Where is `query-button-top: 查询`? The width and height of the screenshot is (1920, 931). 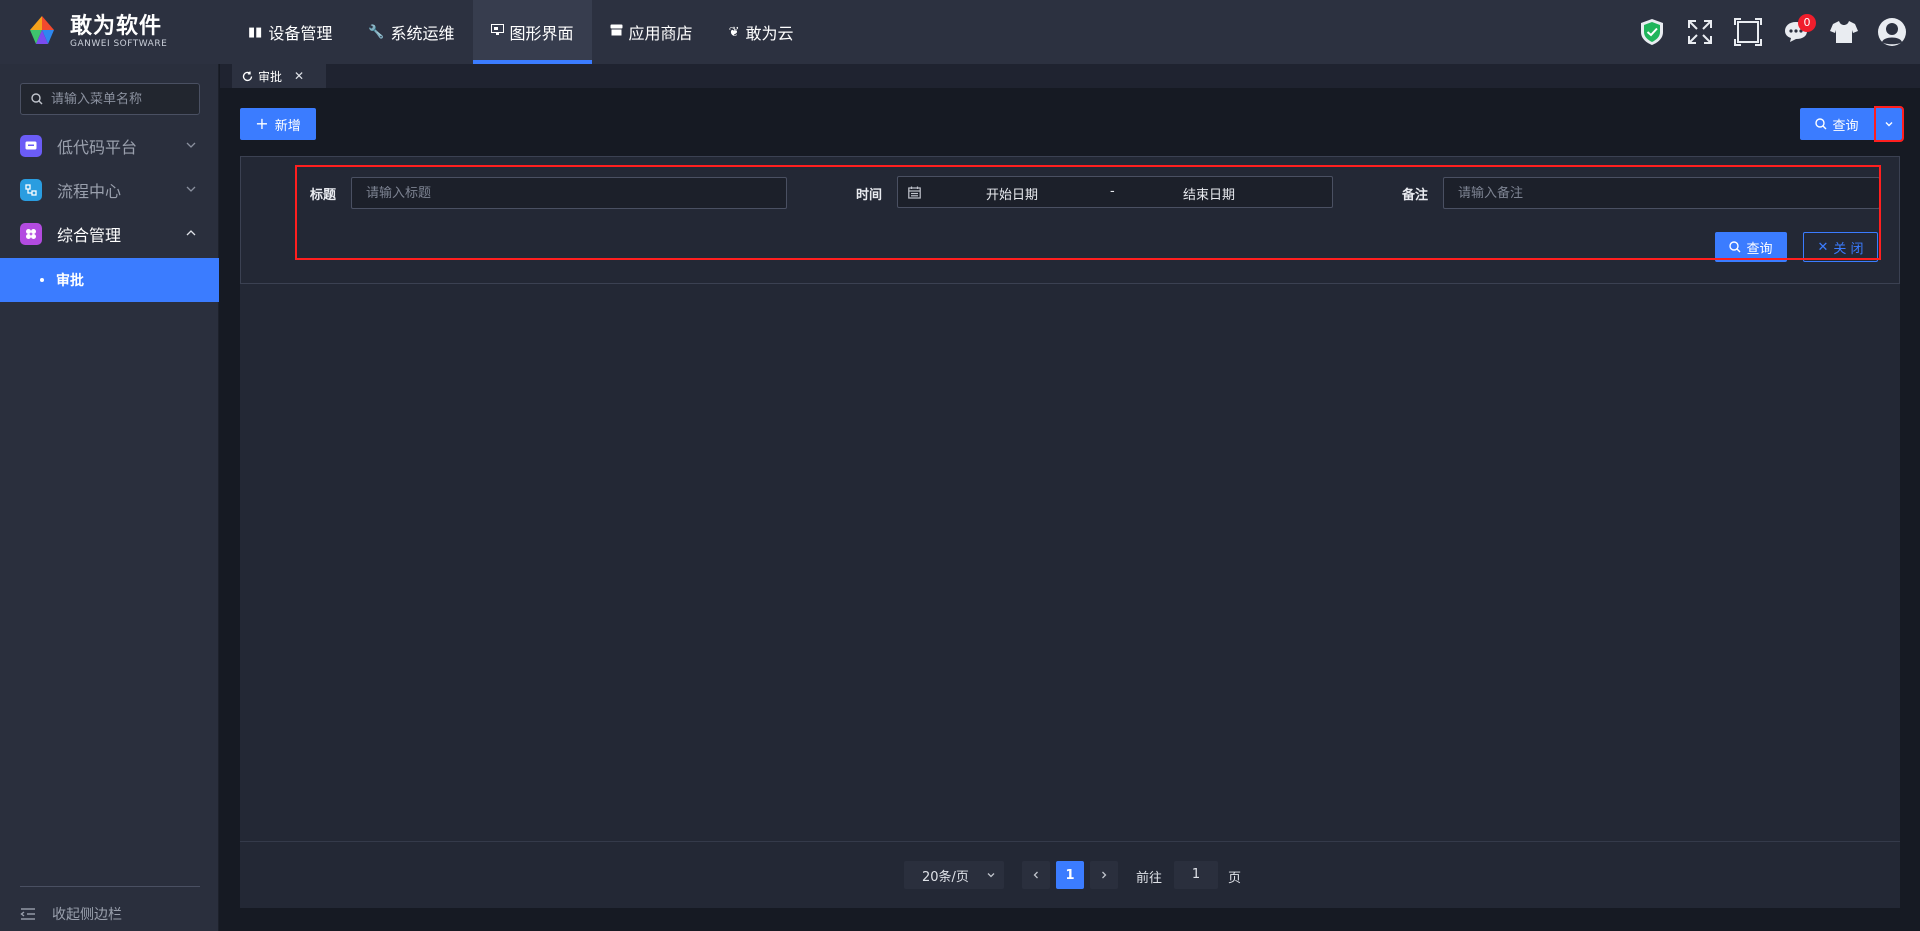
query-button-top: 查询 is located at coordinates (1837, 124).